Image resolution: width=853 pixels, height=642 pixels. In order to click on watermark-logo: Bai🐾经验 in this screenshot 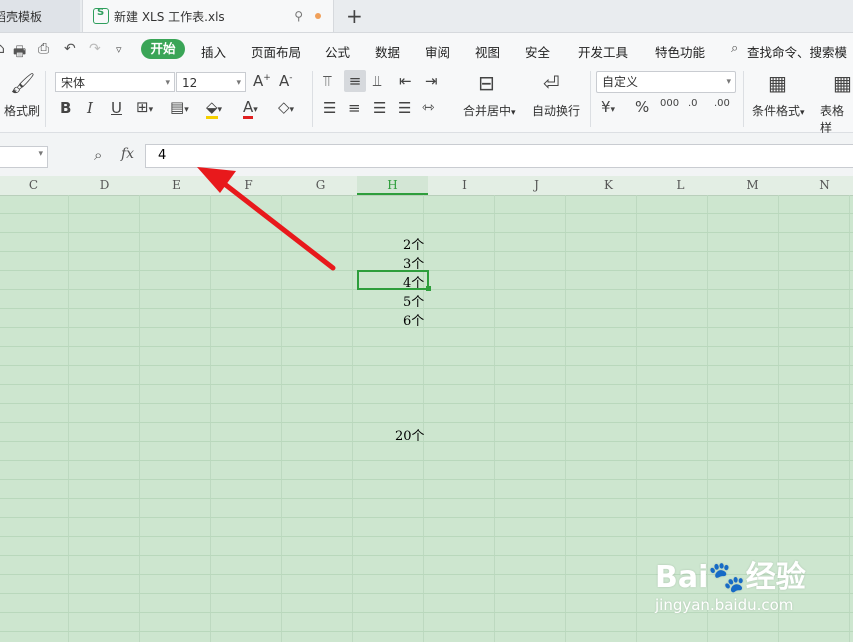, I will do `click(730, 577)`.